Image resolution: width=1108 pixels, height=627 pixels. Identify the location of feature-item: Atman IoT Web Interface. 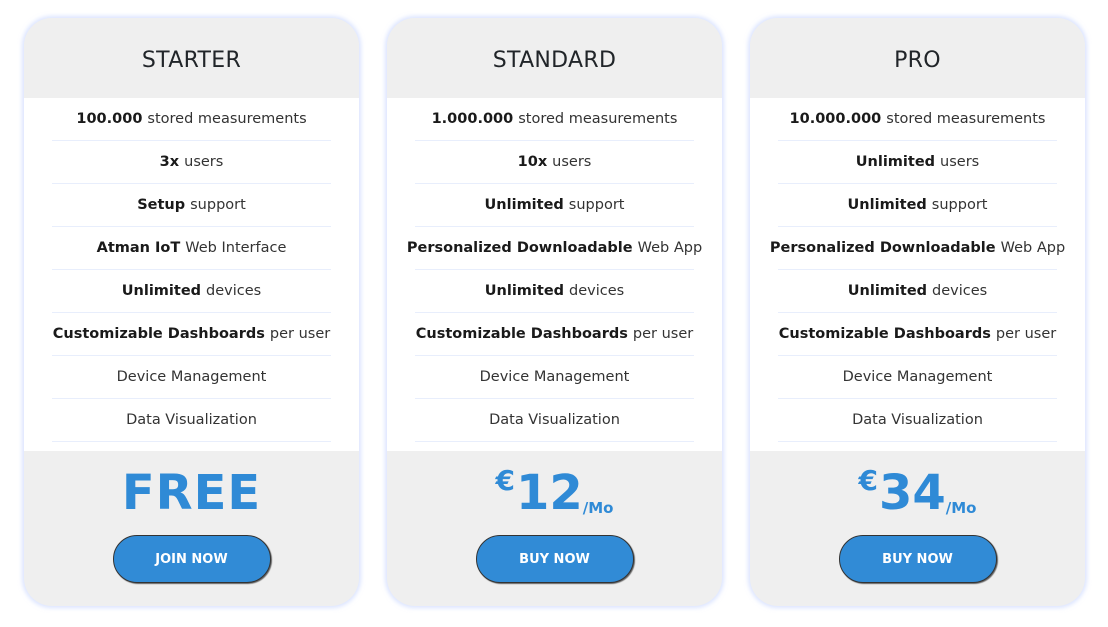
(191, 248).